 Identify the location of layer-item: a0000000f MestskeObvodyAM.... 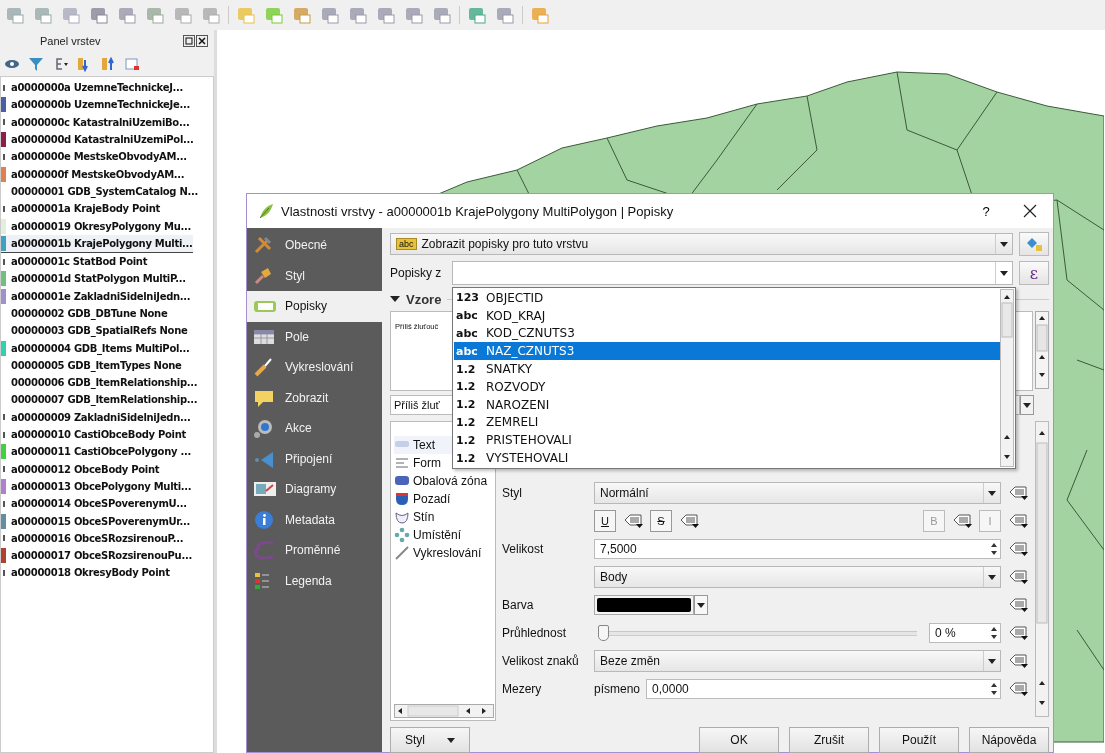
(93, 174).